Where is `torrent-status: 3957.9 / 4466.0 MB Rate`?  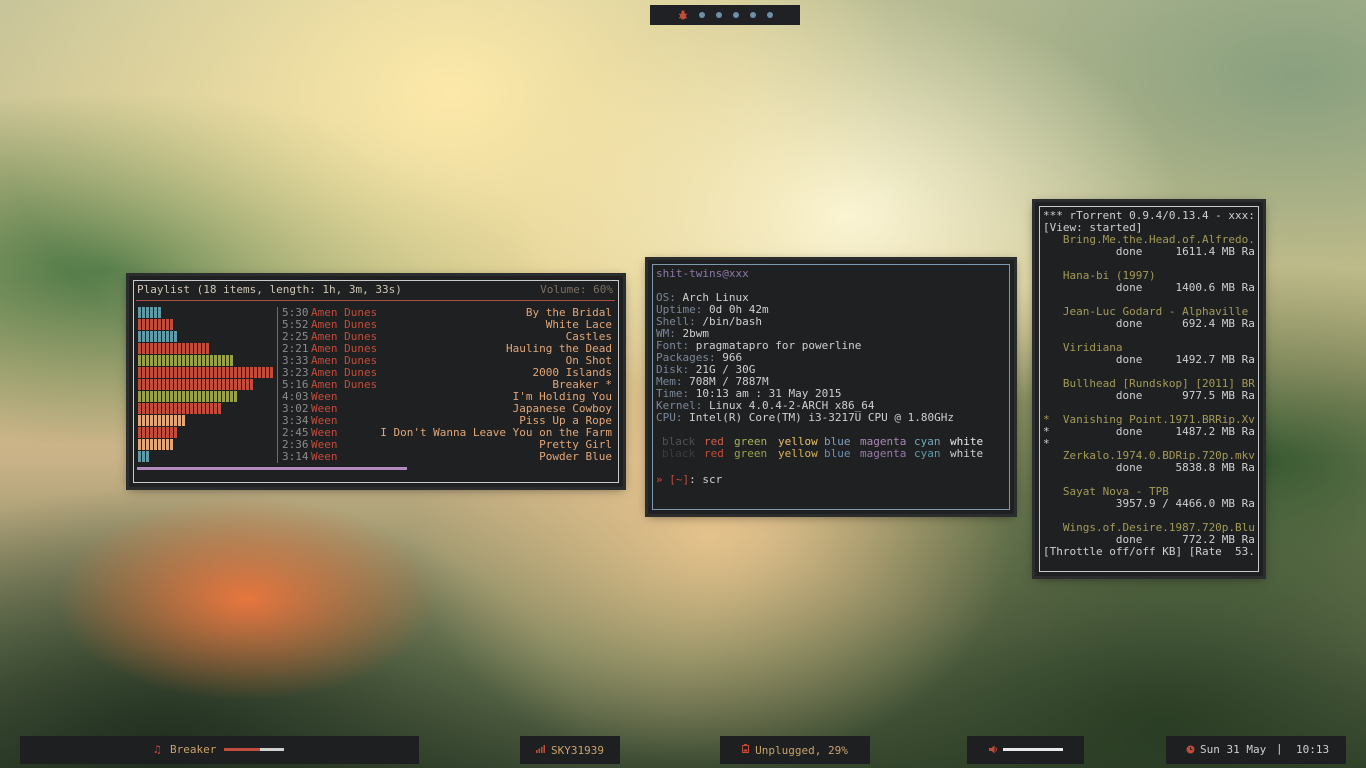
torrent-status: 3957.9 / 4466.0 MB Rate is located at coordinates (1149, 504).